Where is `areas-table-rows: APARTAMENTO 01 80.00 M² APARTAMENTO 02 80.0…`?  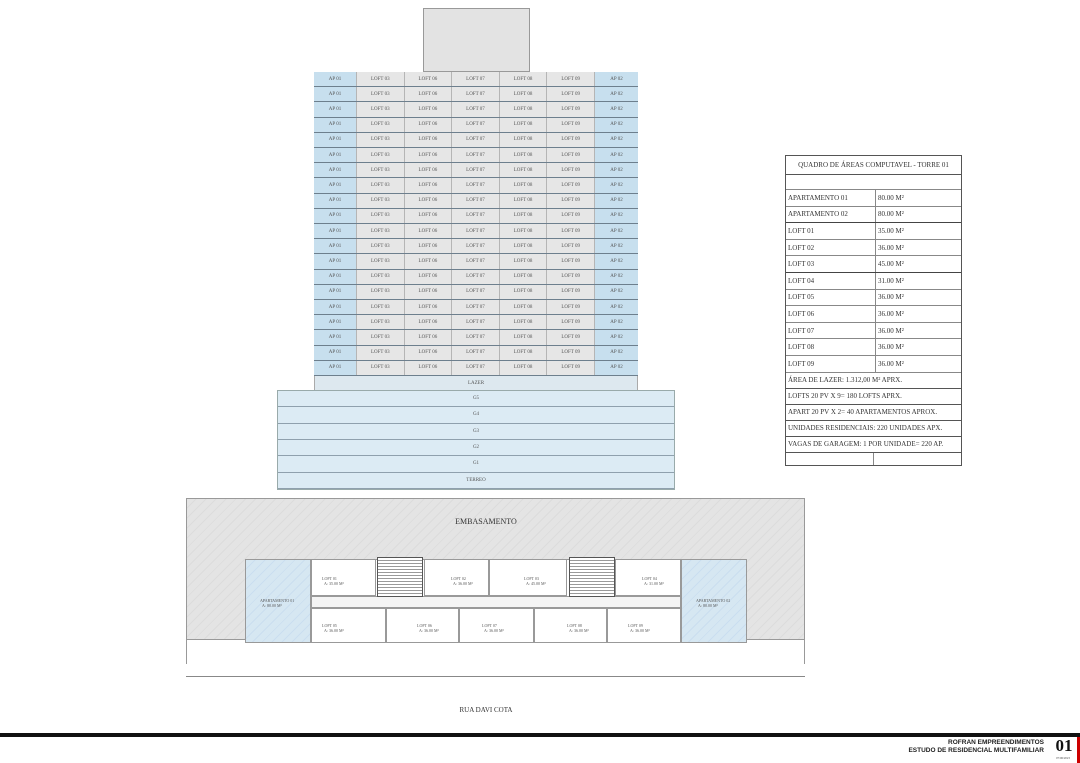
areas-table-rows: APARTAMENTO 01 80.00 M² APARTAMENTO 02 80.0… is located at coordinates (873, 281).